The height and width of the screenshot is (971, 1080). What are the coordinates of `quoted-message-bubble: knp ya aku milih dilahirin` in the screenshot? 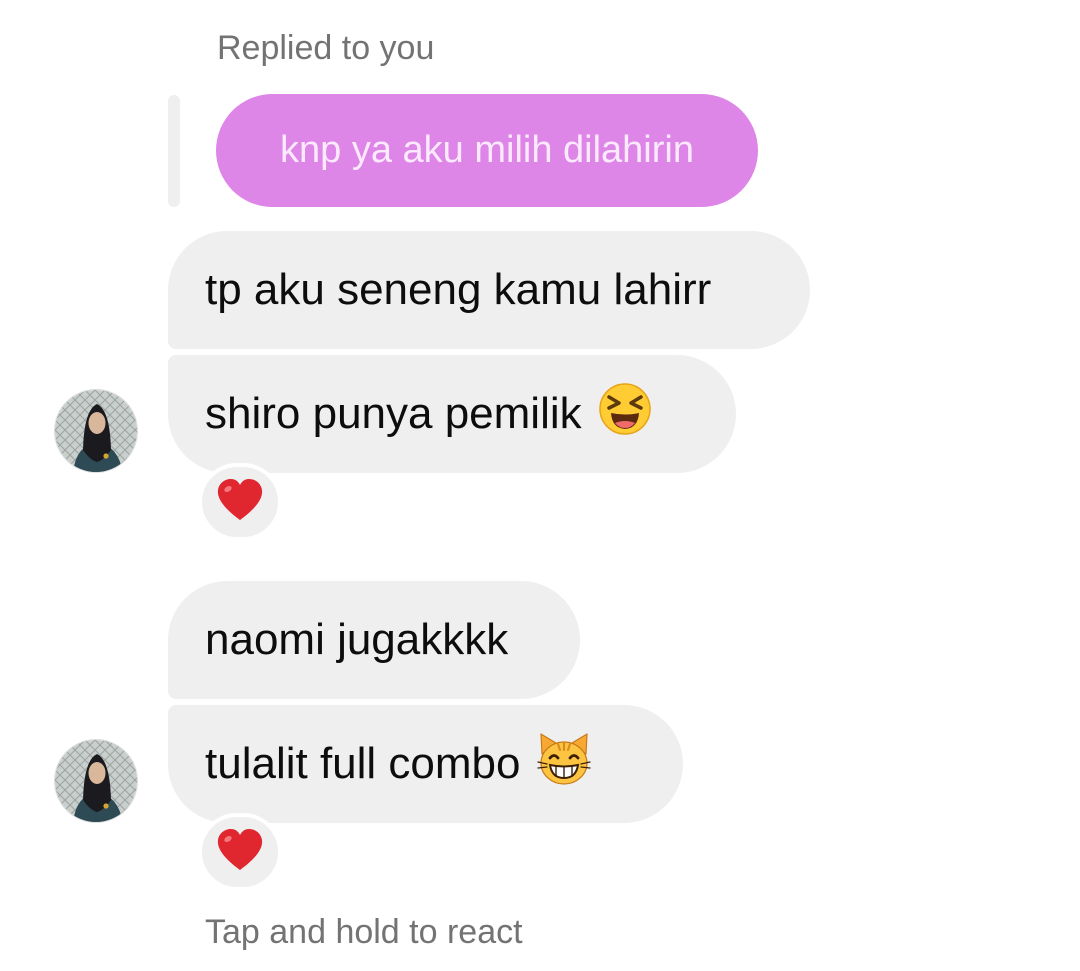 It's located at (487, 150).